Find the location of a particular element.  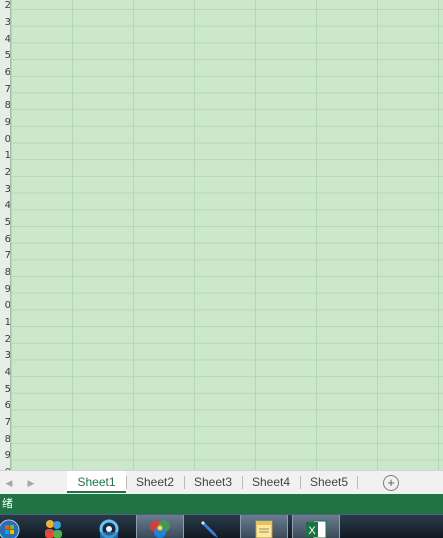

taskbar-app-network is located at coordinates (109, 526).